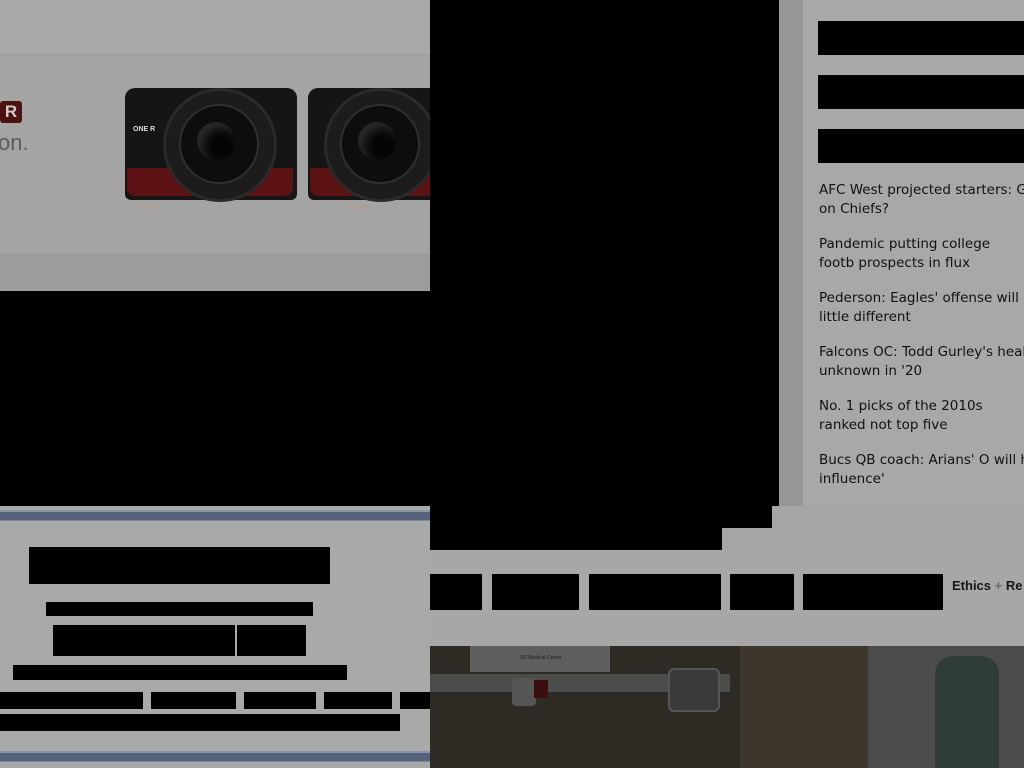 The height and width of the screenshot is (768, 1024). What do you see at coordinates (791, 253) in the screenshot?
I see `column-gutter` at bounding box center [791, 253].